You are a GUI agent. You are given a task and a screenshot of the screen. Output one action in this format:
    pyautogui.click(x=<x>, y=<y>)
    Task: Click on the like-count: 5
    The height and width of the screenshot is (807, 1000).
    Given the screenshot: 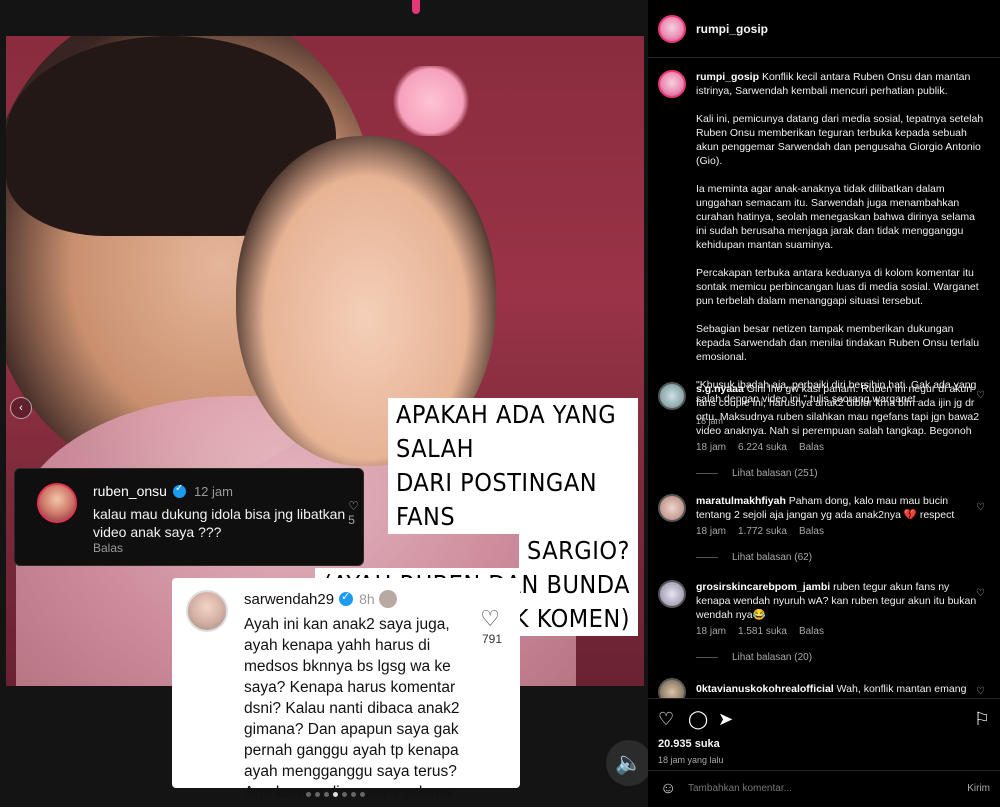 What is the action you would take?
    pyautogui.click(x=351, y=520)
    